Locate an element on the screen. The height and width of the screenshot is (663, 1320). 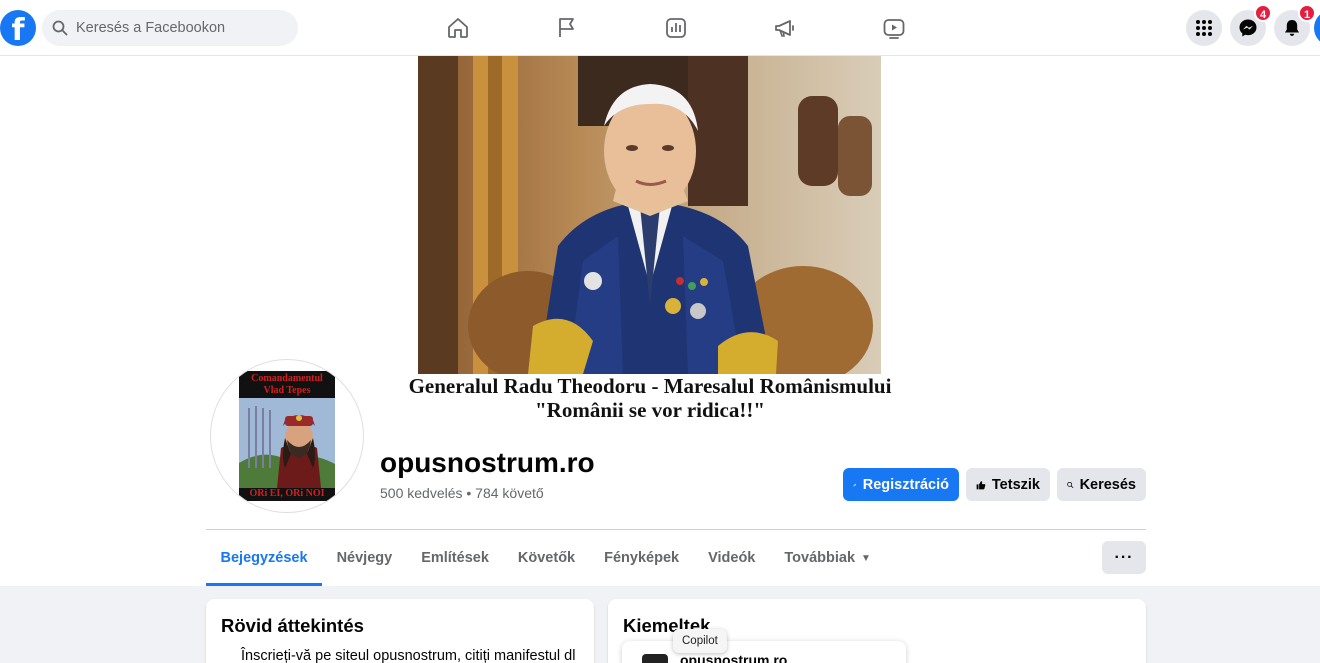
menu-grid-icon is located at coordinates (1204, 28).